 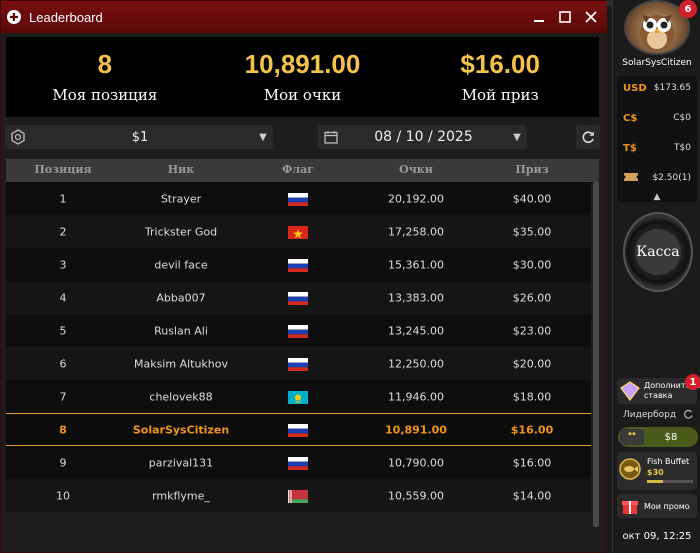 I want to click on title-bar: ✚ Leaderboard, so click(x=304, y=17).